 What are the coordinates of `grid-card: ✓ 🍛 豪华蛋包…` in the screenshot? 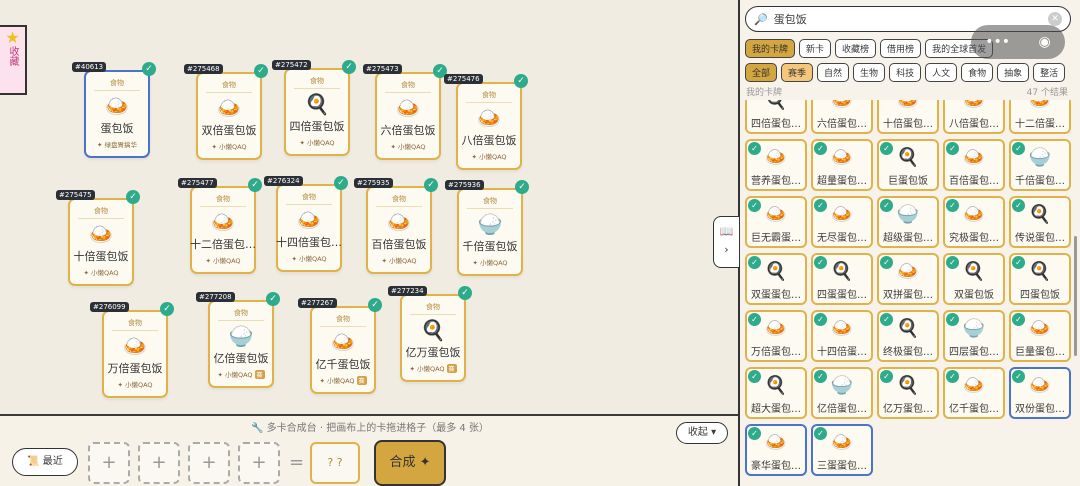 It's located at (776, 450).